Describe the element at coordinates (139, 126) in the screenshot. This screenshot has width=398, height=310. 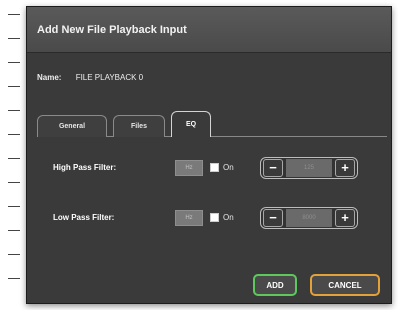
I see `tab-files: Files` at that location.